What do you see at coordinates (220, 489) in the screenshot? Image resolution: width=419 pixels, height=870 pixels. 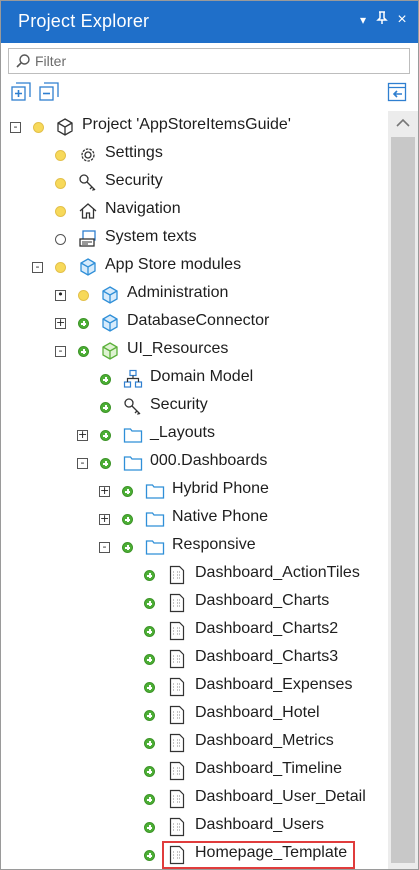 I see `tree-label: Hybrid Phone` at bounding box center [220, 489].